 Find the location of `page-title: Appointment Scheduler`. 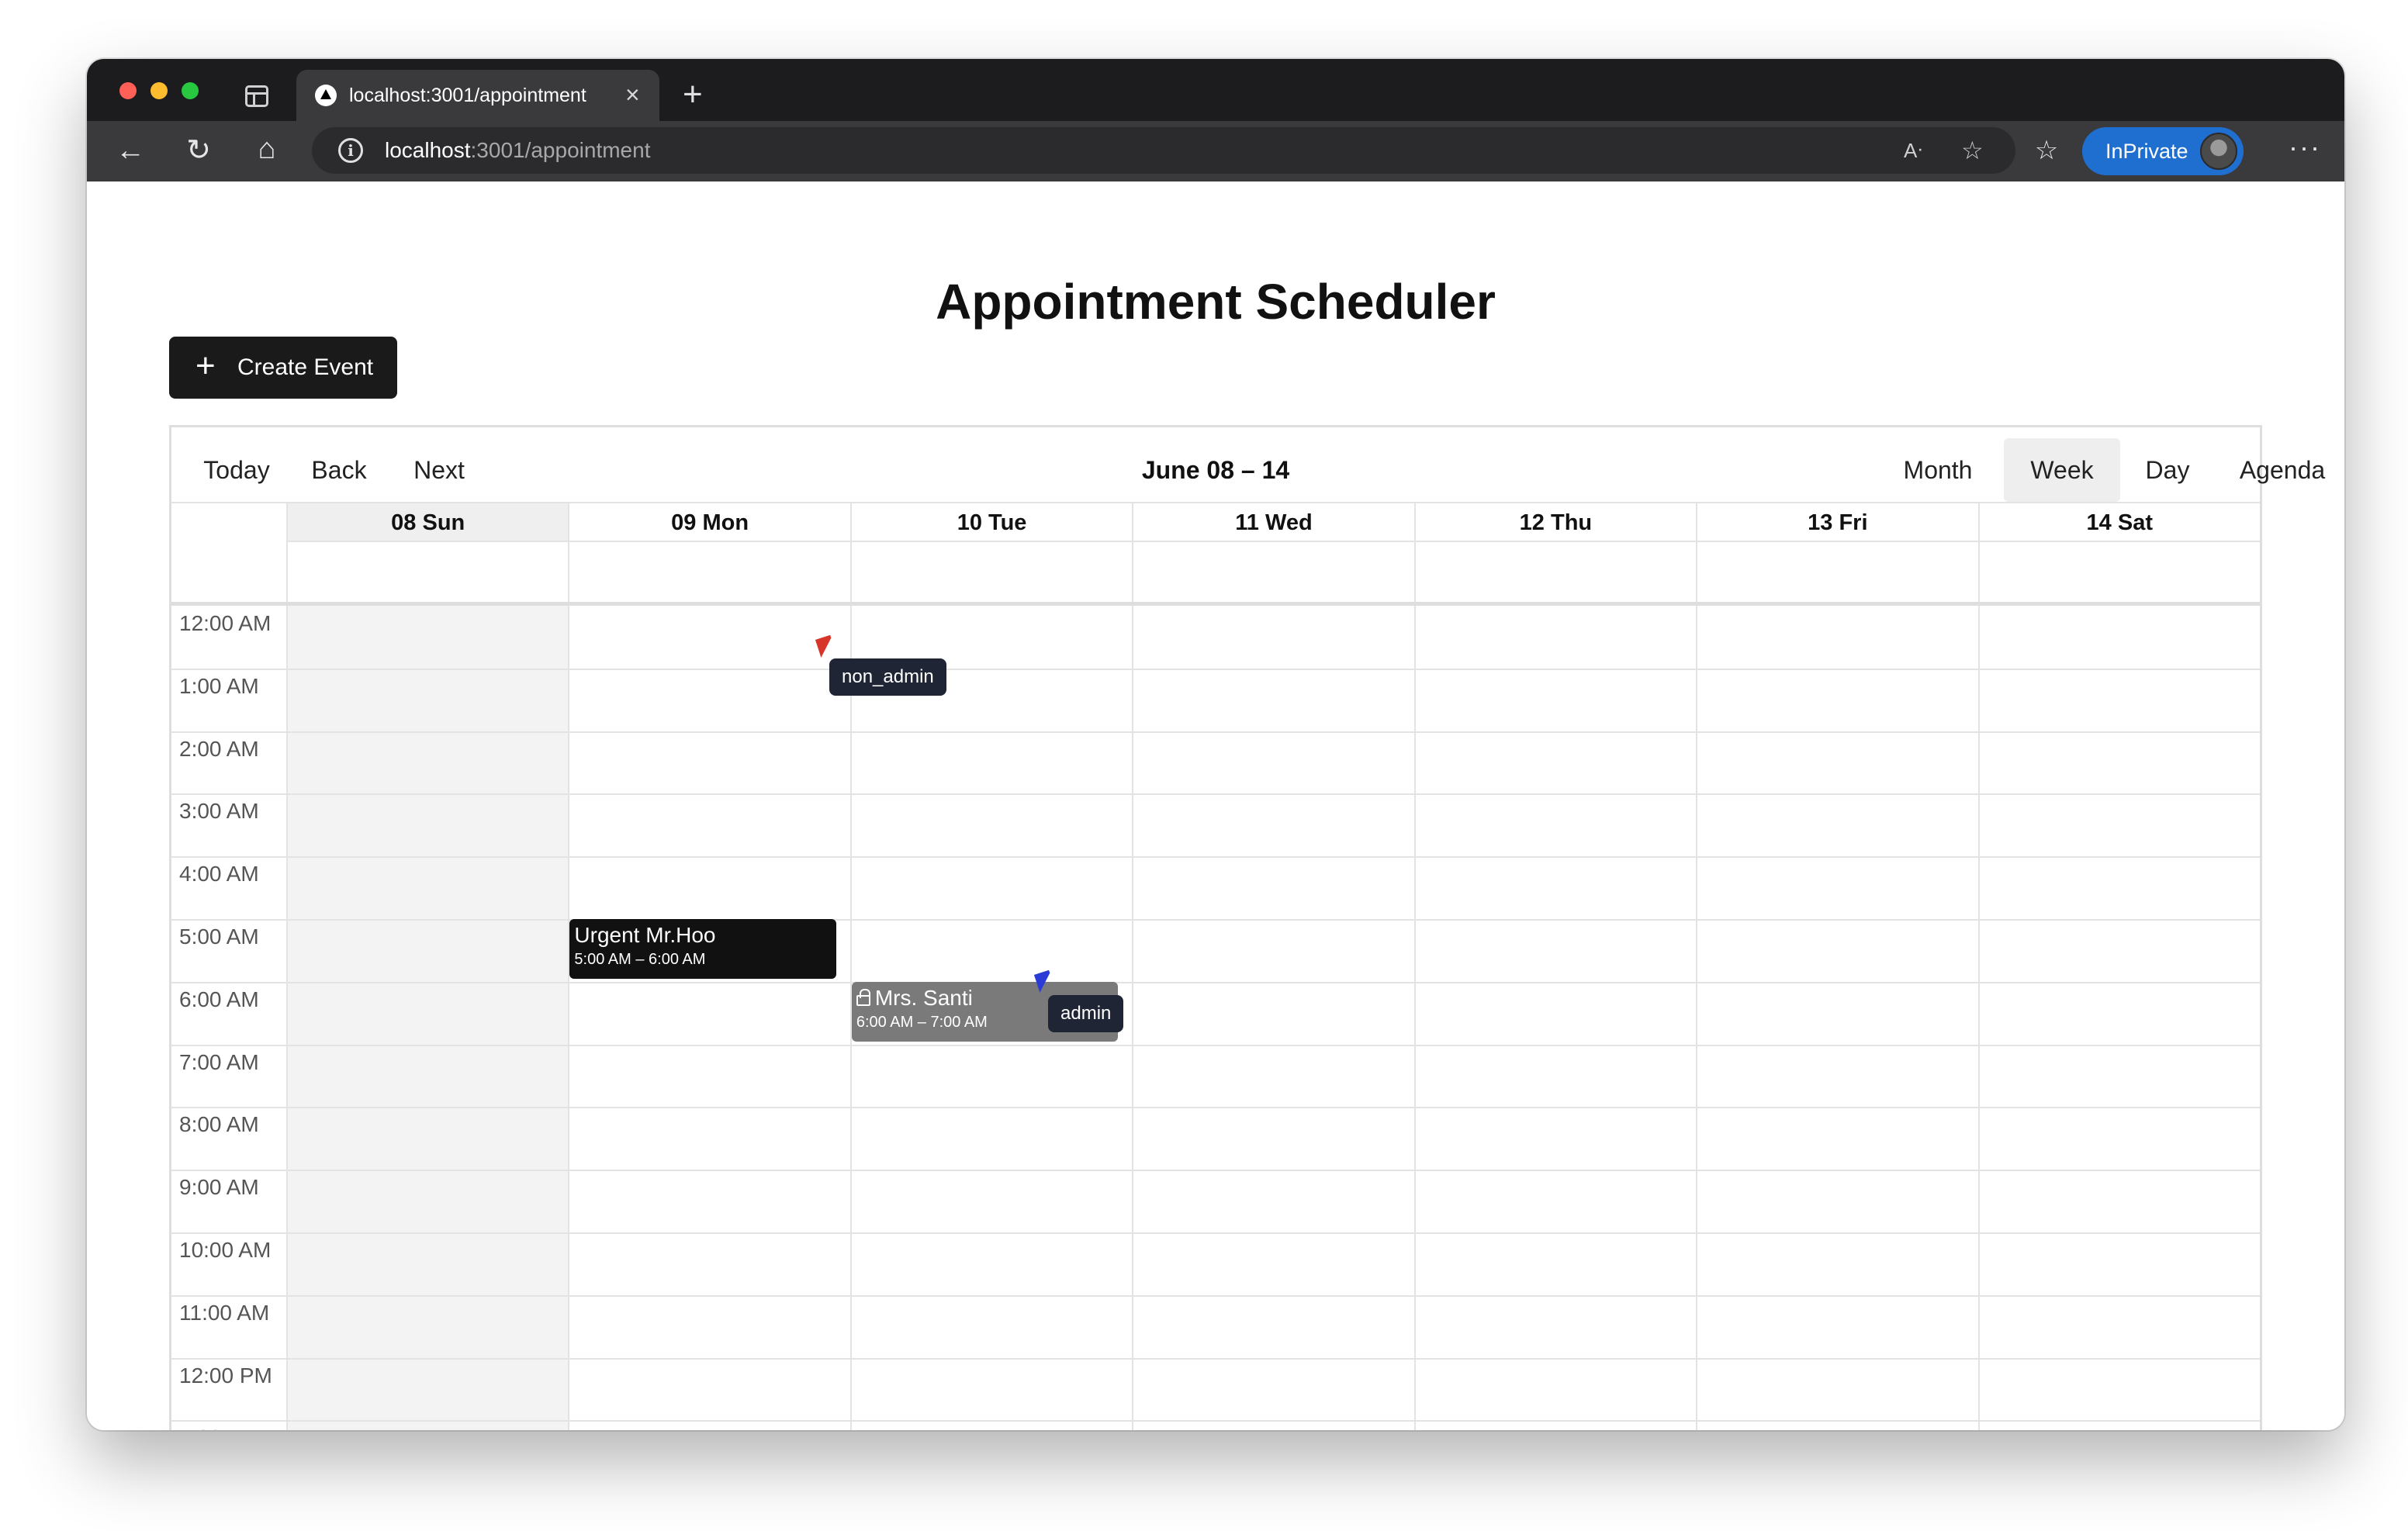

page-title: Appointment Scheduler is located at coordinates (1216, 302).